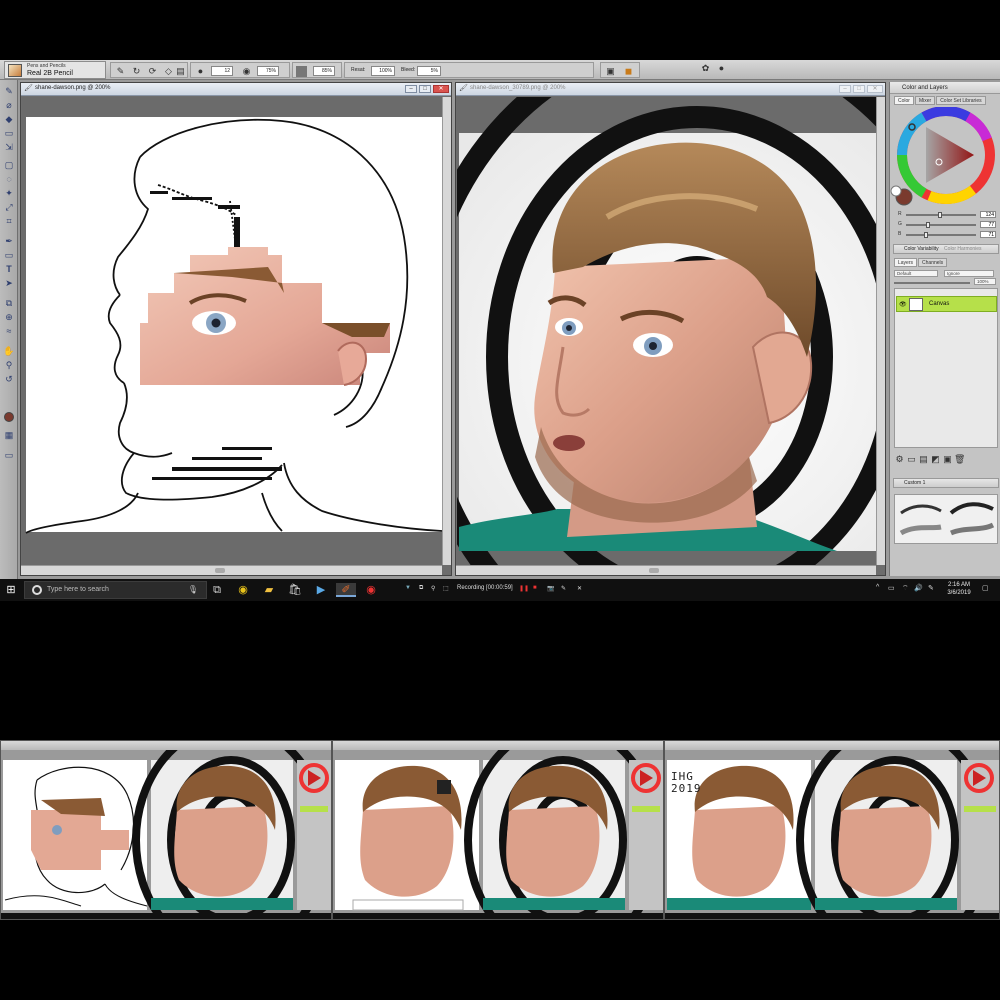 The image size is (1000, 1000). What do you see at coordinates (408, 588) in the screenshot?
I see `collapse-icon: ▼` at bounding box center [408, 588].